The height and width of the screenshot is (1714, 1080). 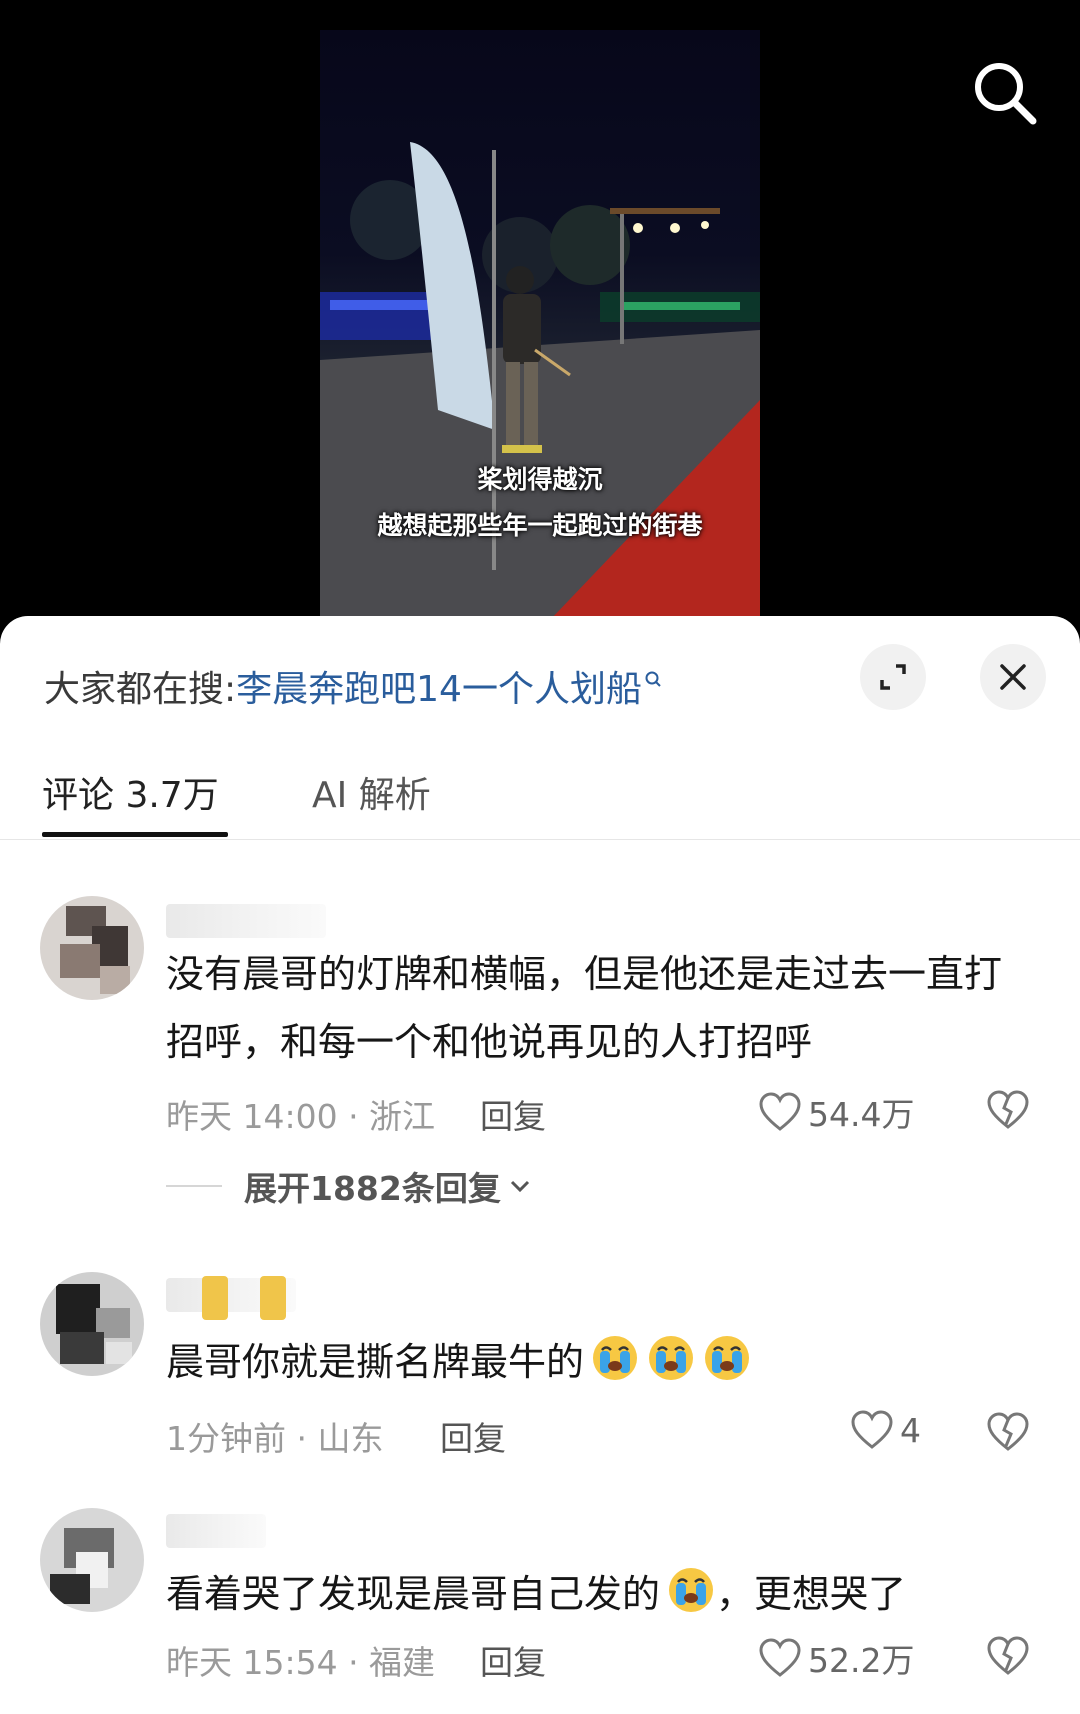 I want to click on video-frame: 桨划得越沉 越想起那些年一起跑过的街巷, so click(x=540, y=325).